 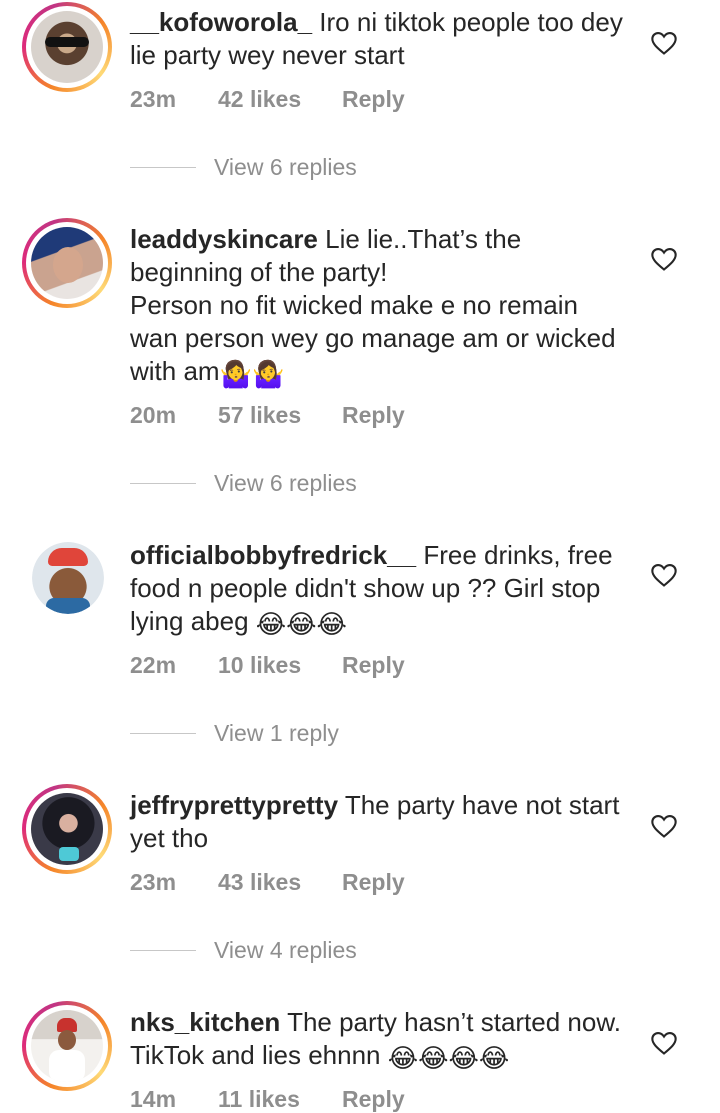 What do you see at coordinates (221, 22) in the screenshot?
I see `comment-username: __kofoworola_` at bounding box center [221, 22].